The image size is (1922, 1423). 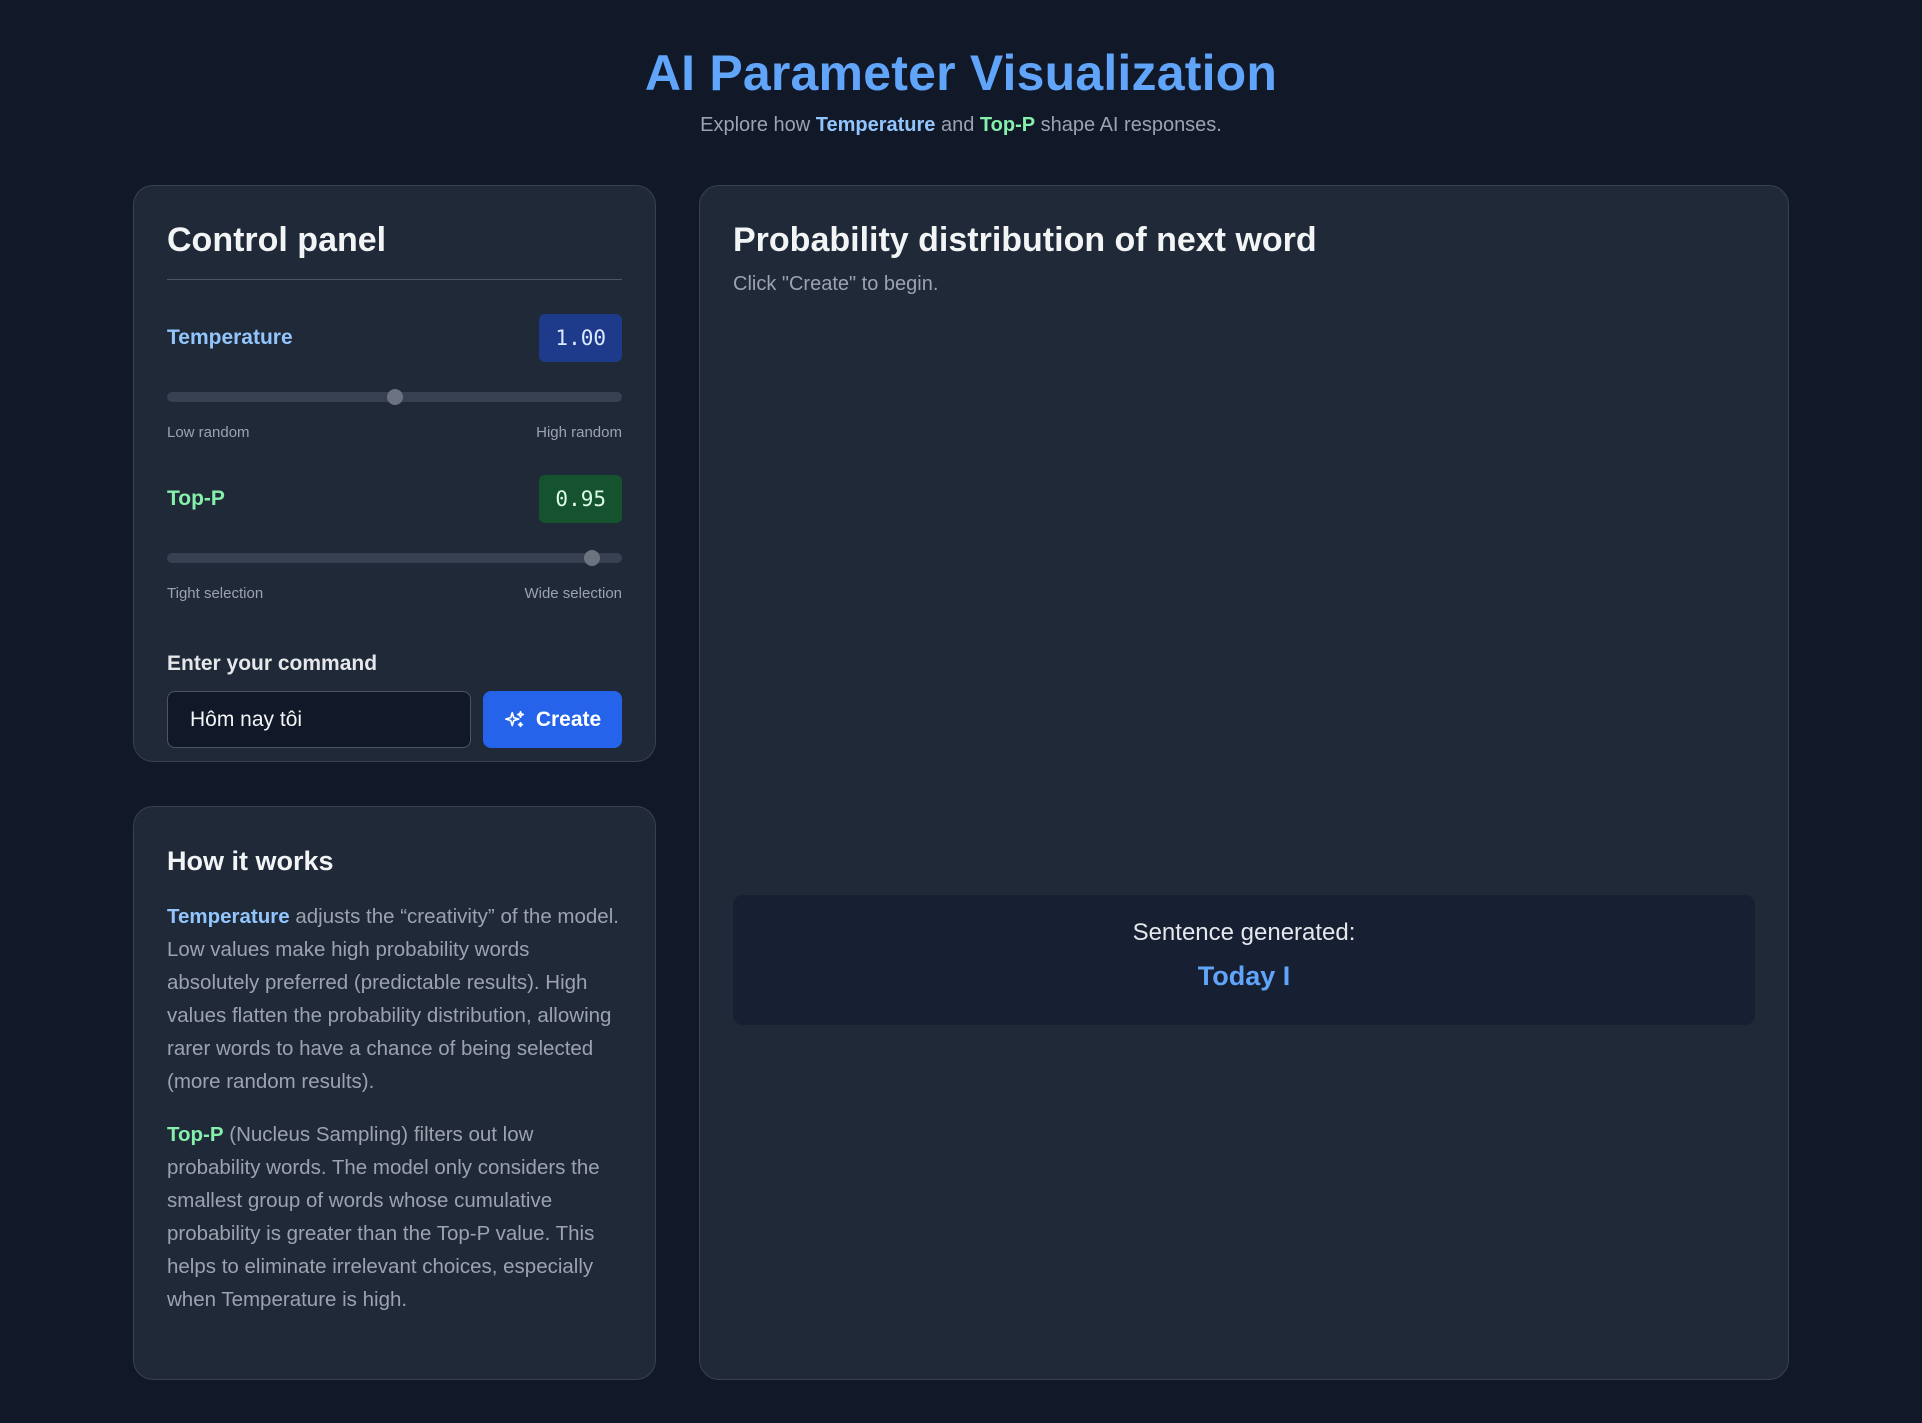 I want to click on topp-max-label: Wide selection, so click(x=573, y=593).